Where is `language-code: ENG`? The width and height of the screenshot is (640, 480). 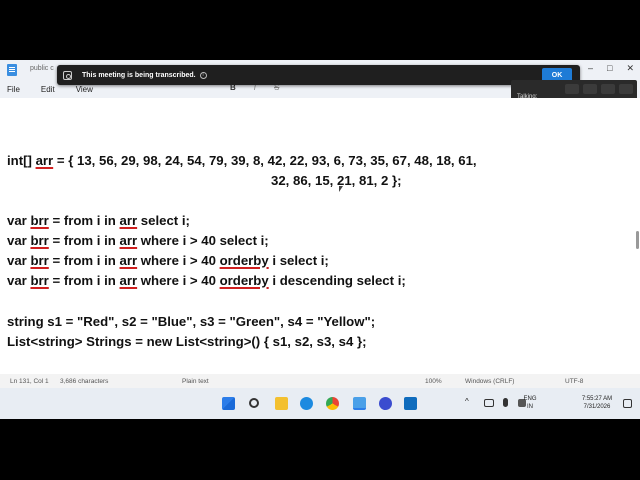
language-code: ENG is located at coordinates (530, 399).